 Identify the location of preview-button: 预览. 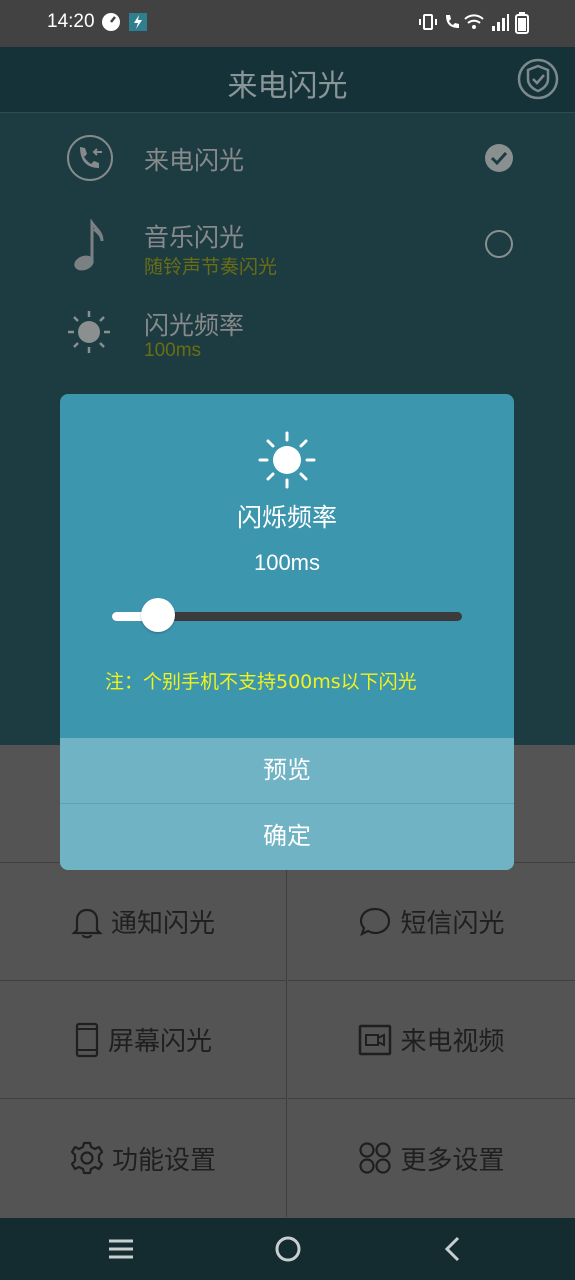
(287, 771).